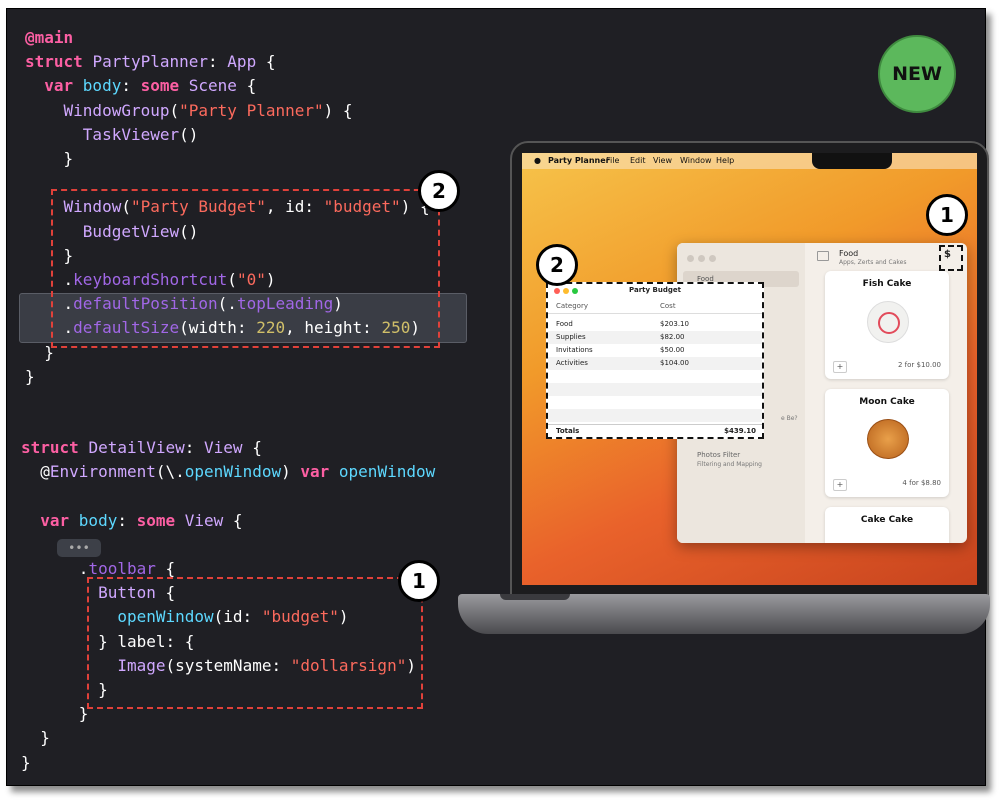  What do you see at coordinates (718, 455) in the screenshot?
I see `sidebar-item-photos-filter: Photos Filter` at bounding box center [718, 455].